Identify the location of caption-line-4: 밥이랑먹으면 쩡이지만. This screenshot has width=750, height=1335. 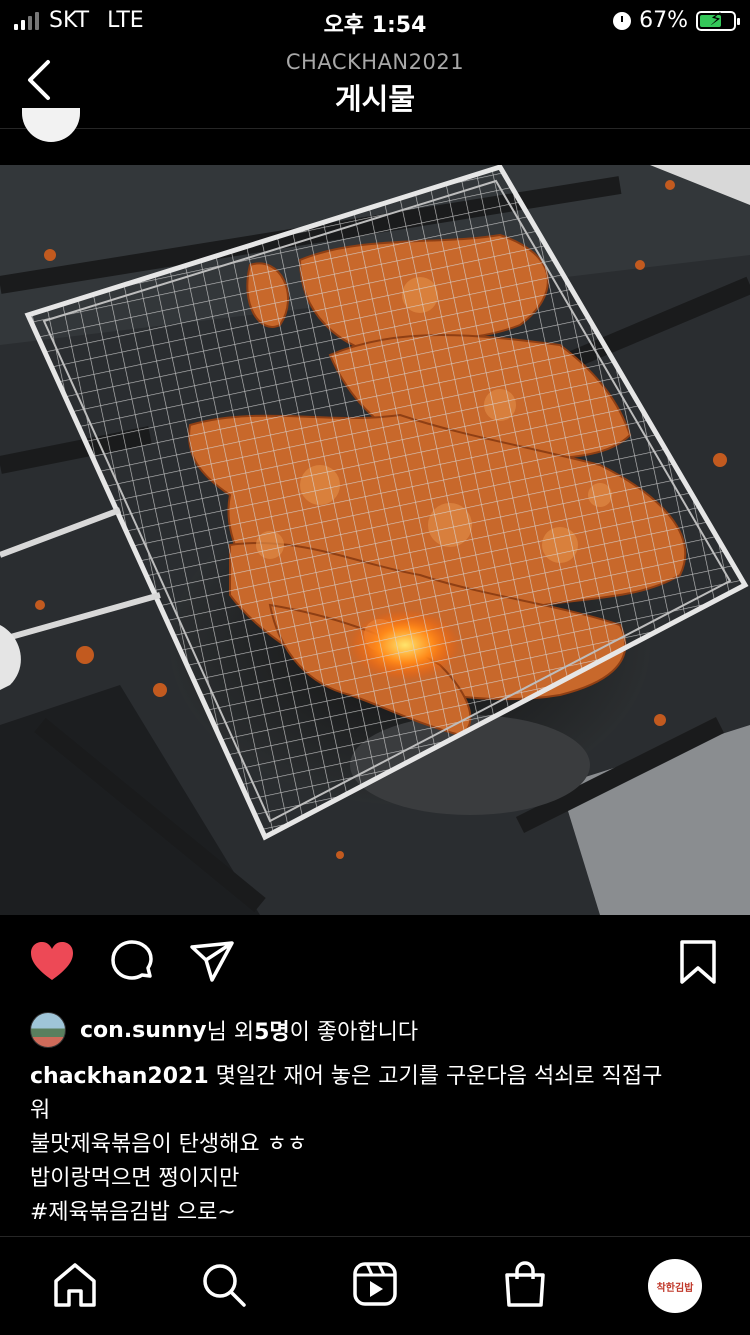
(135, 1178).